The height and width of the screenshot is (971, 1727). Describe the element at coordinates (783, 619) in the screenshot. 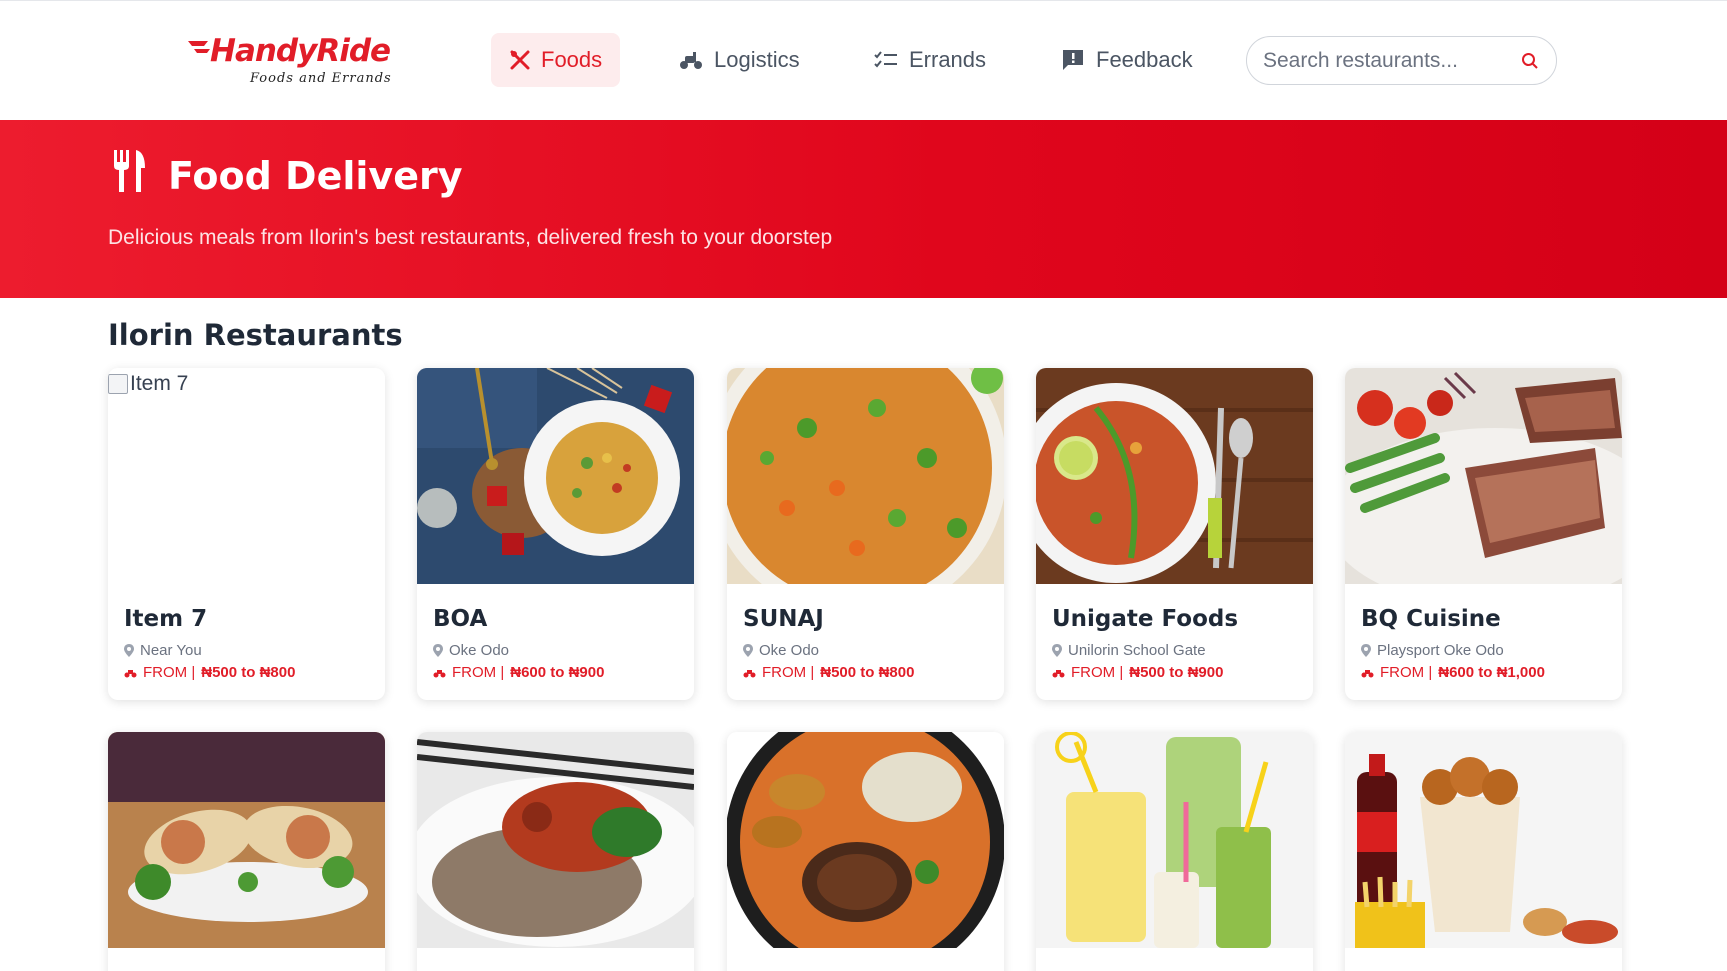

I see `restaurant-name: SUNAJ` at that location.